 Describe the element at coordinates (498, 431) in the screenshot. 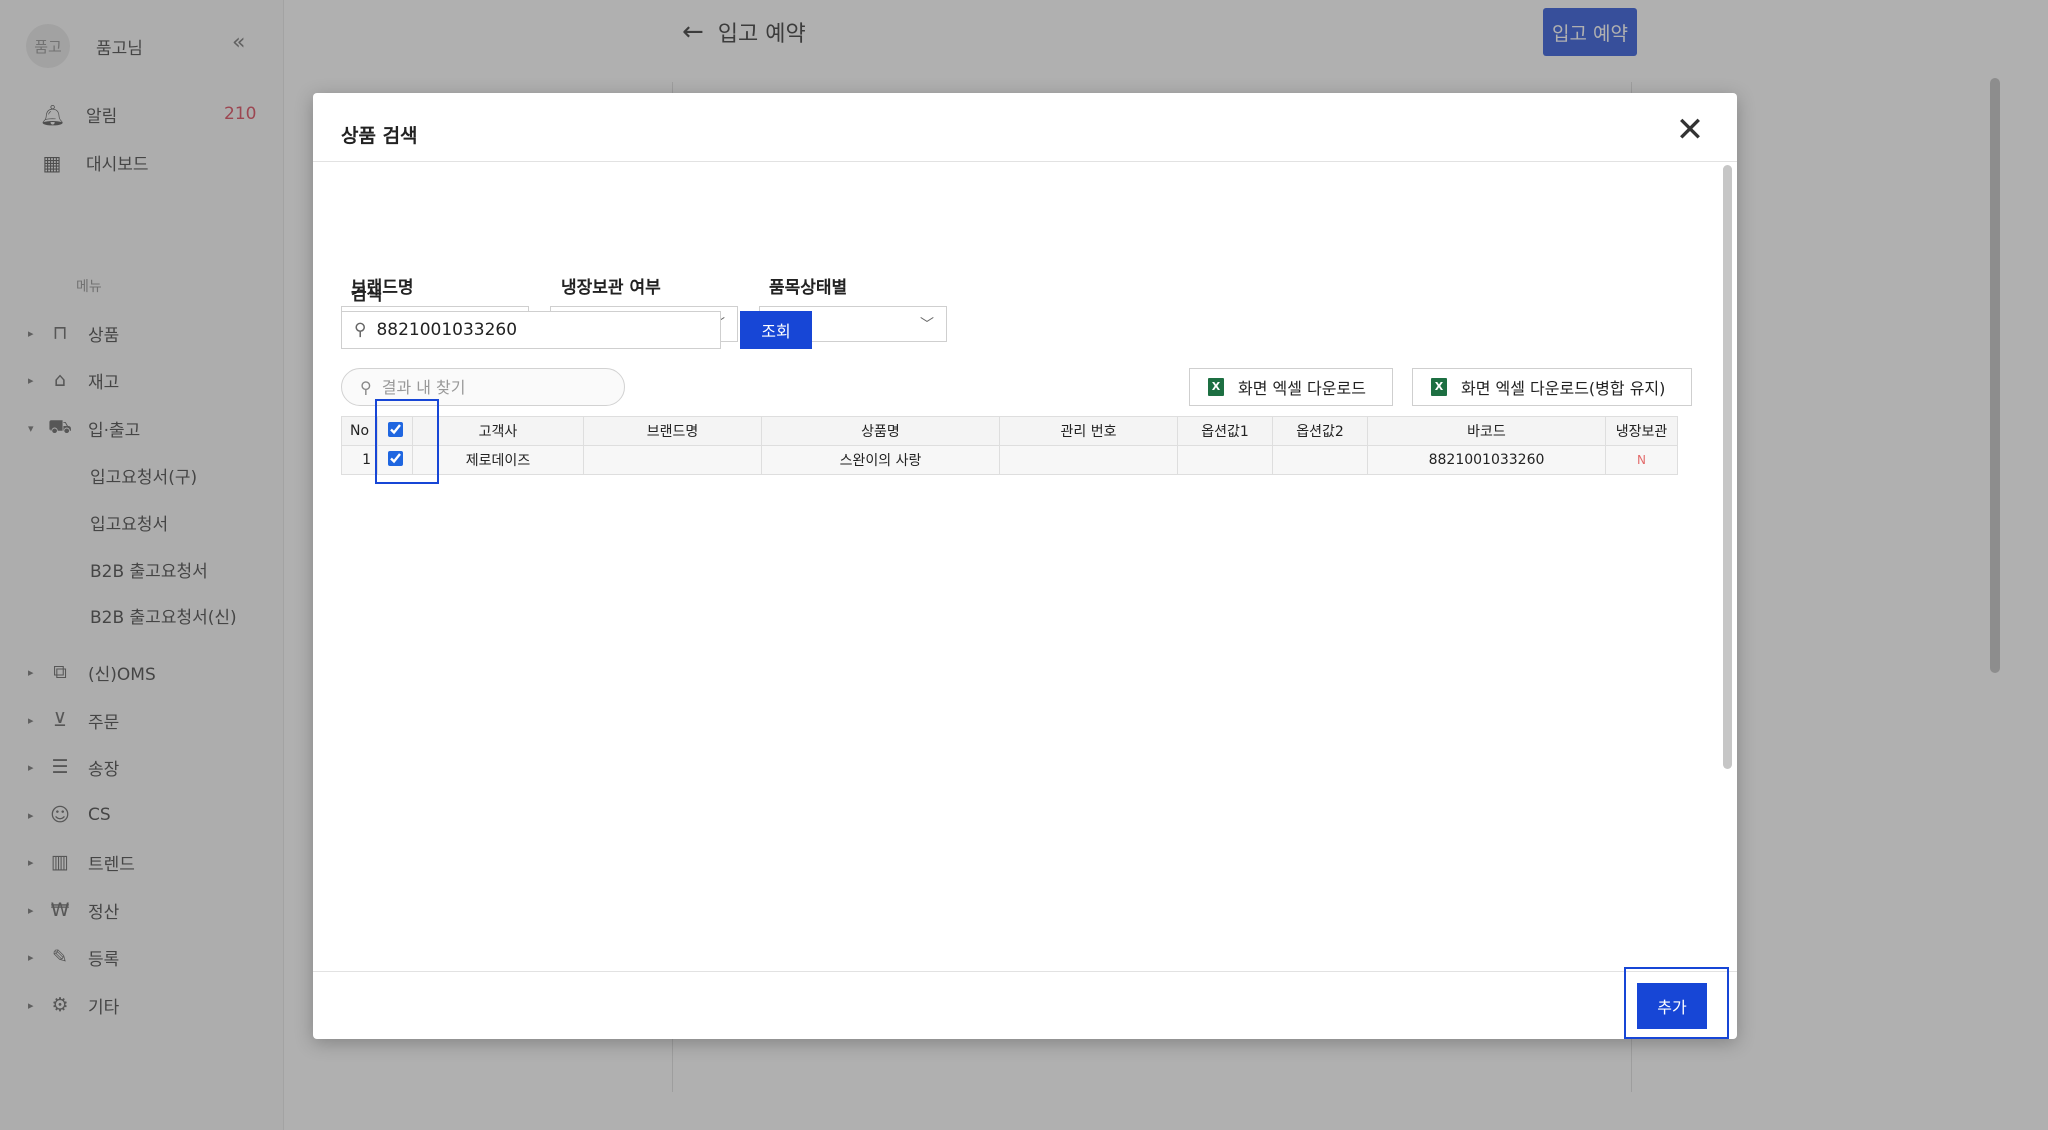

I see `column-header-customer: 고객사` at that location.